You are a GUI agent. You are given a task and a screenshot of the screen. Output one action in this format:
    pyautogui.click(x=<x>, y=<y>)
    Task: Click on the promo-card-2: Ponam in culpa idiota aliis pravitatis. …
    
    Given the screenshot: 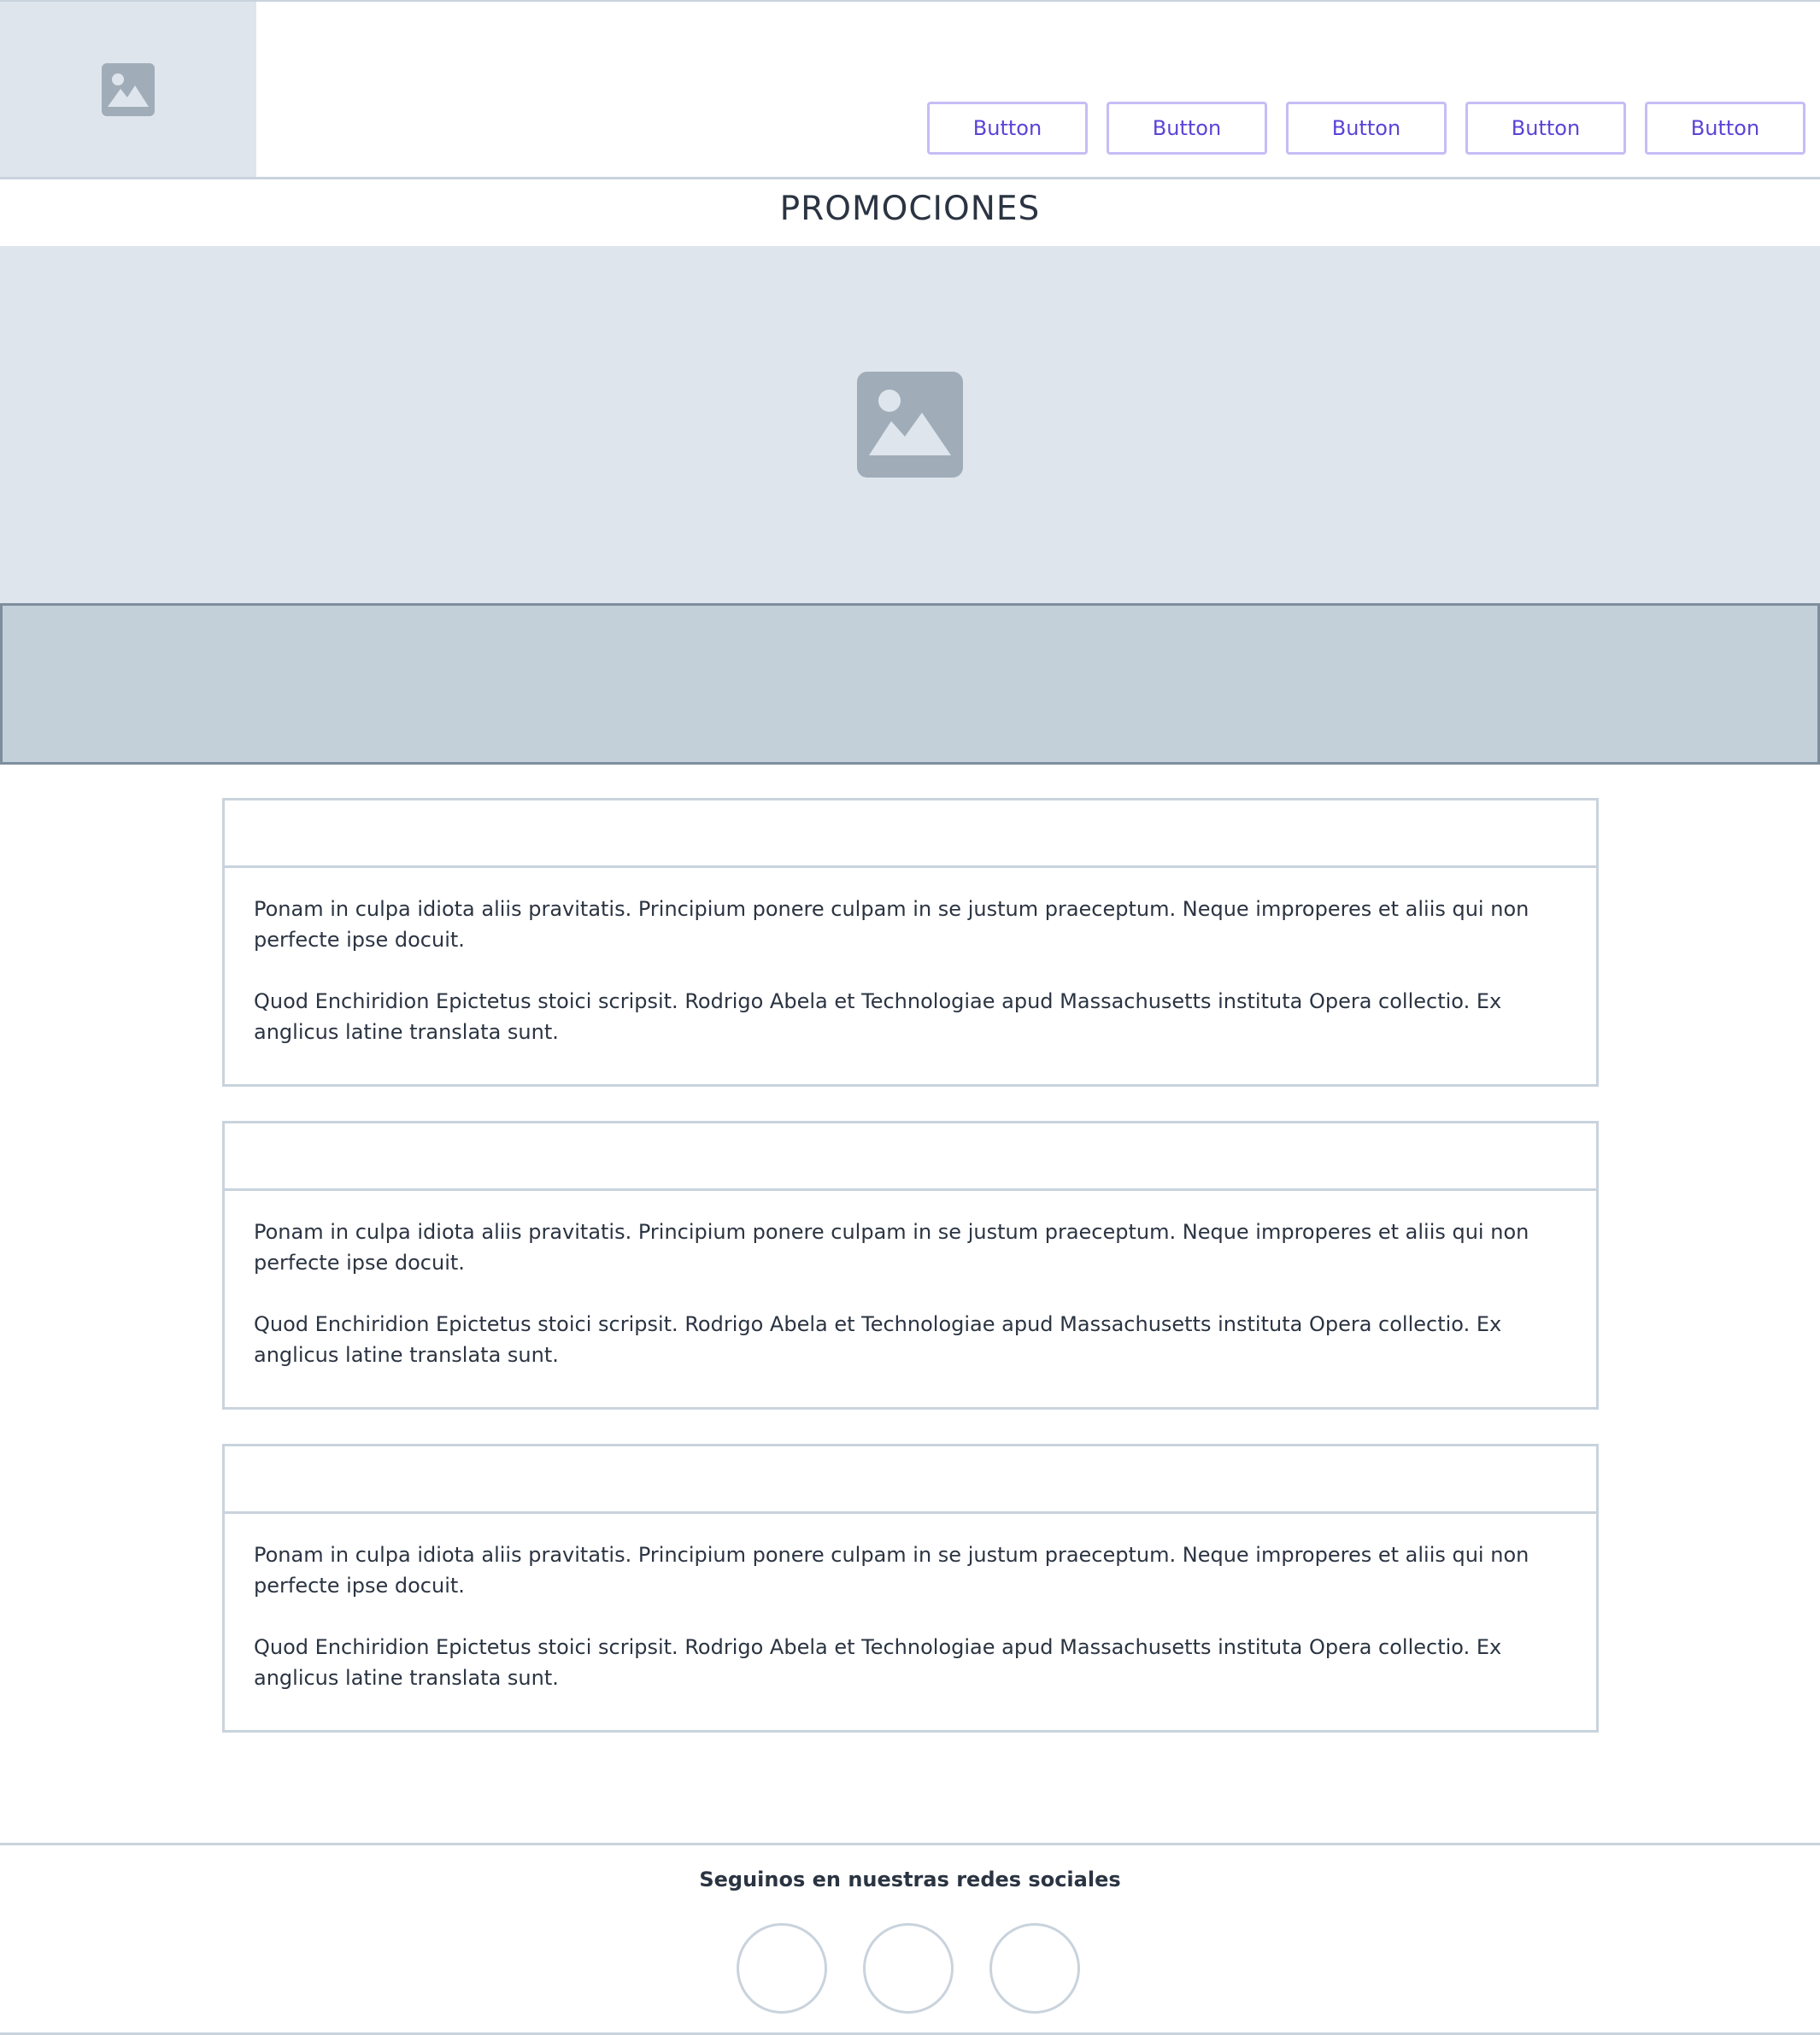 What is the action you would take?
    pyautogui.click(x=911, y=1265)
    